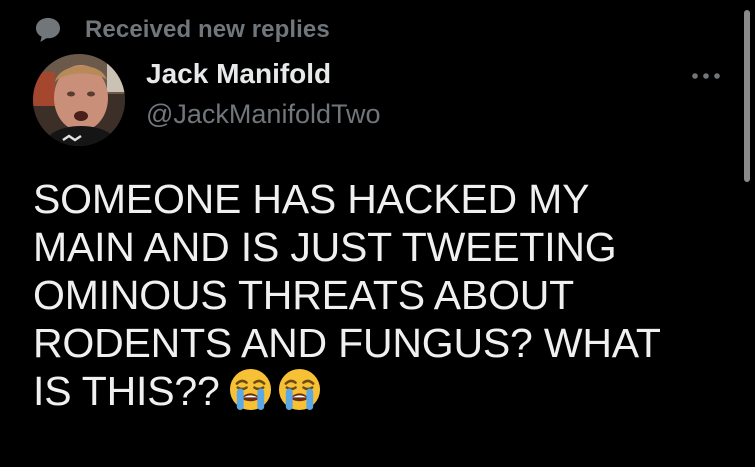 Image resolution: width=755 pixels, height=467 pixels. I want to click on more-horizontal-icon, so click(706, 76).